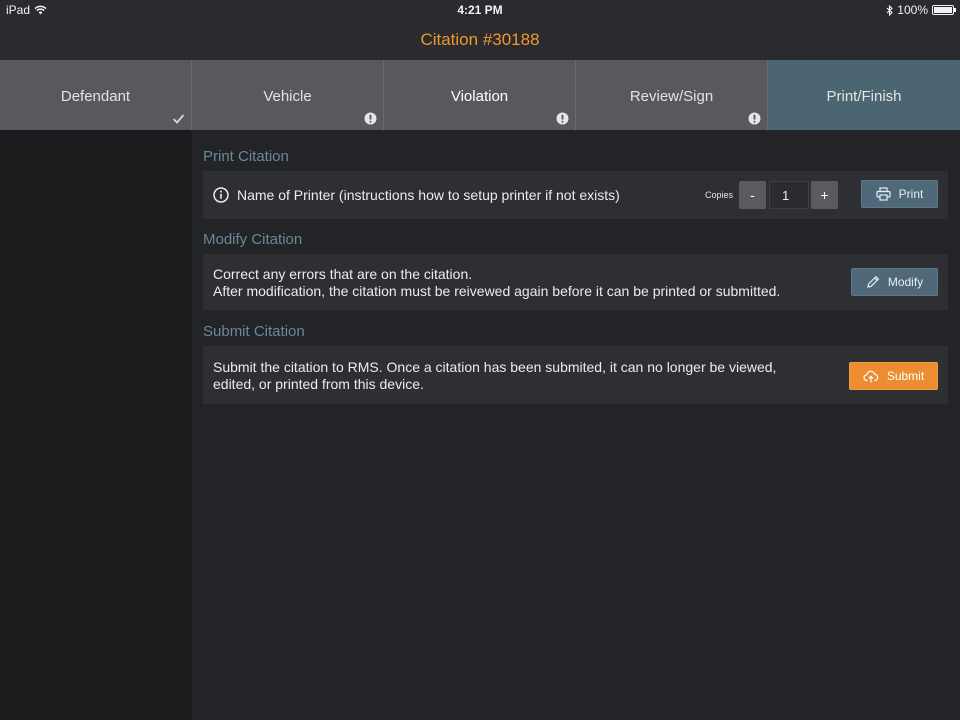 Image resolution: width=960 pixels, height=720 pixels. Describe the element at coordinates (873, 281) in the screenshot. I see `pencil-icon` at that location.